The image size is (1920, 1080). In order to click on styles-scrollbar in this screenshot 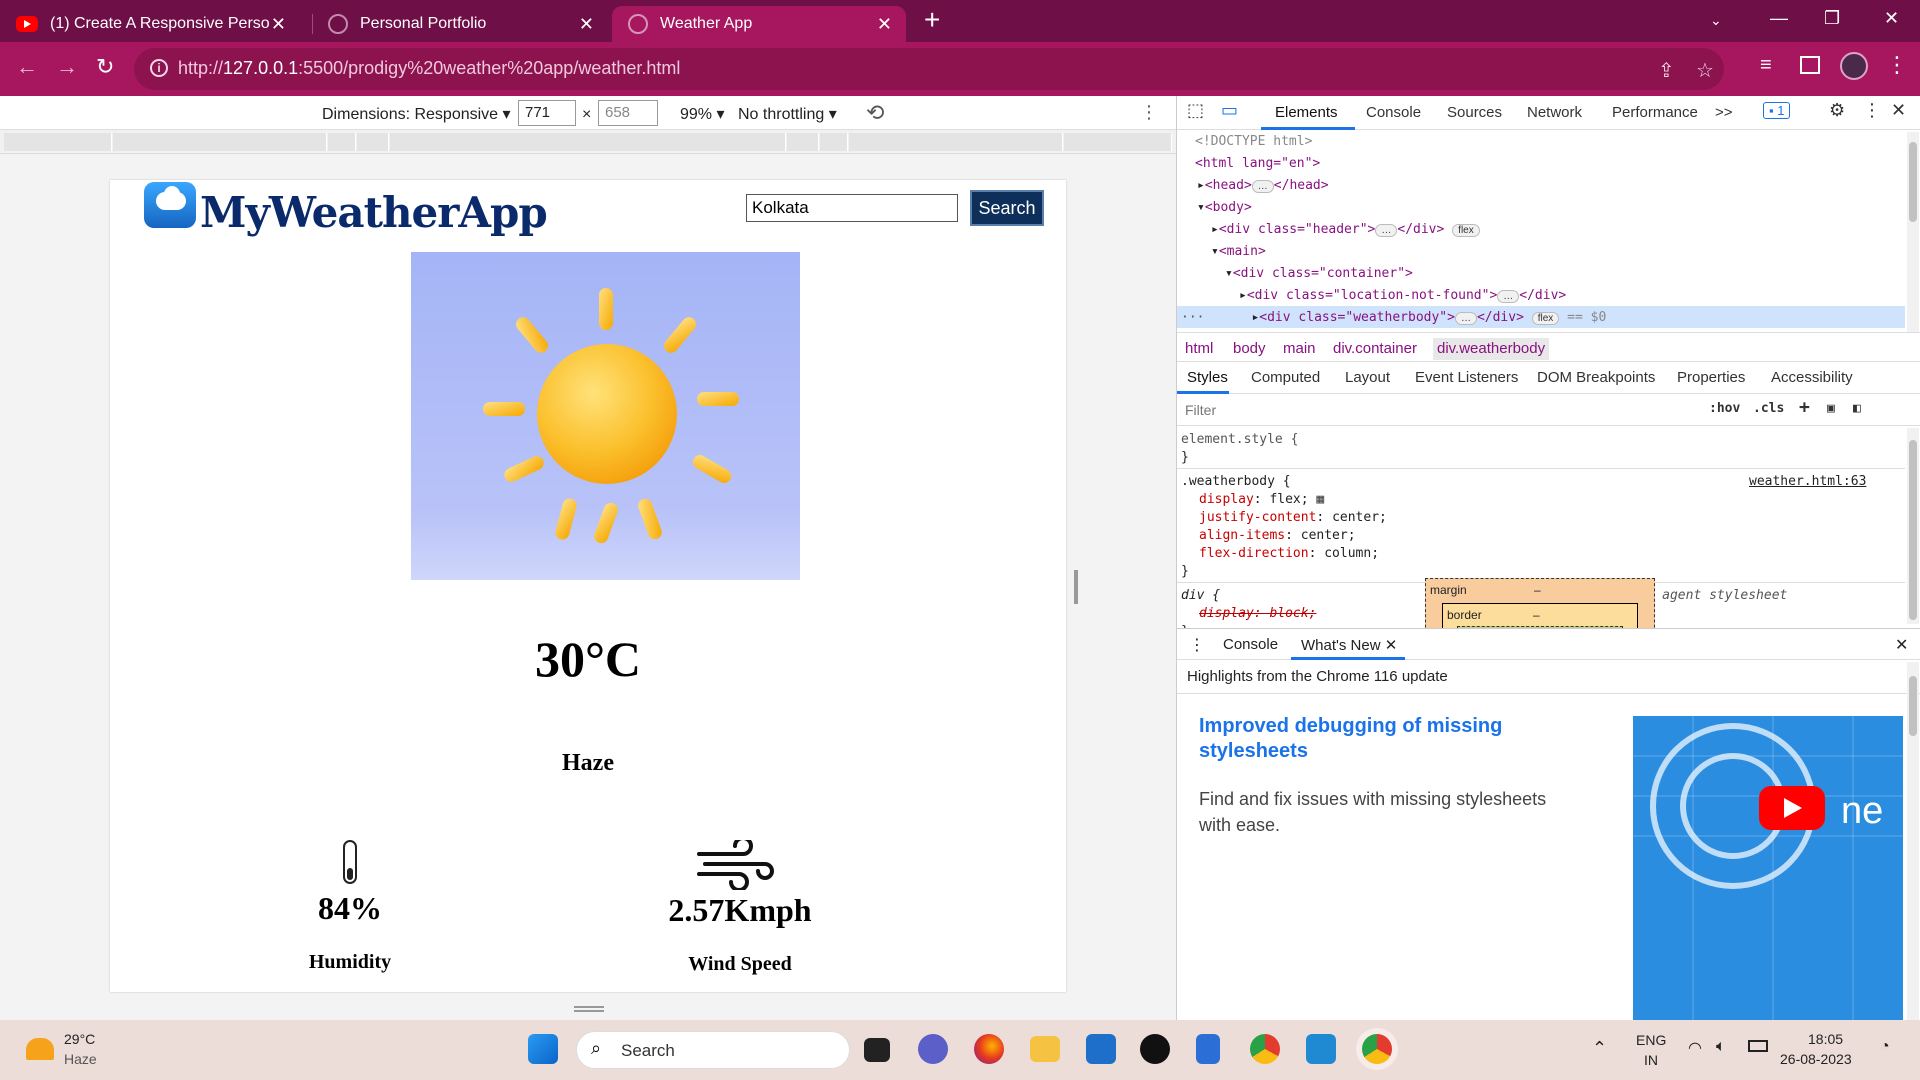, I will do `click(1913, 526)`.